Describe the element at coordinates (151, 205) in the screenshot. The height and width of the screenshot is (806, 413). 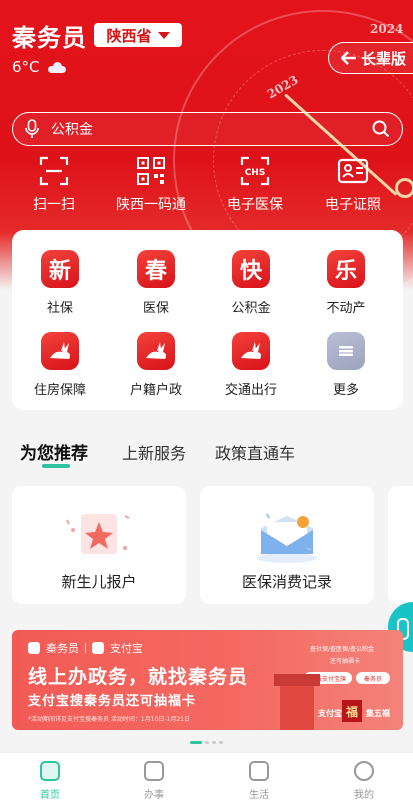
I see `quick-action-label: 陕西一码通` at that location.